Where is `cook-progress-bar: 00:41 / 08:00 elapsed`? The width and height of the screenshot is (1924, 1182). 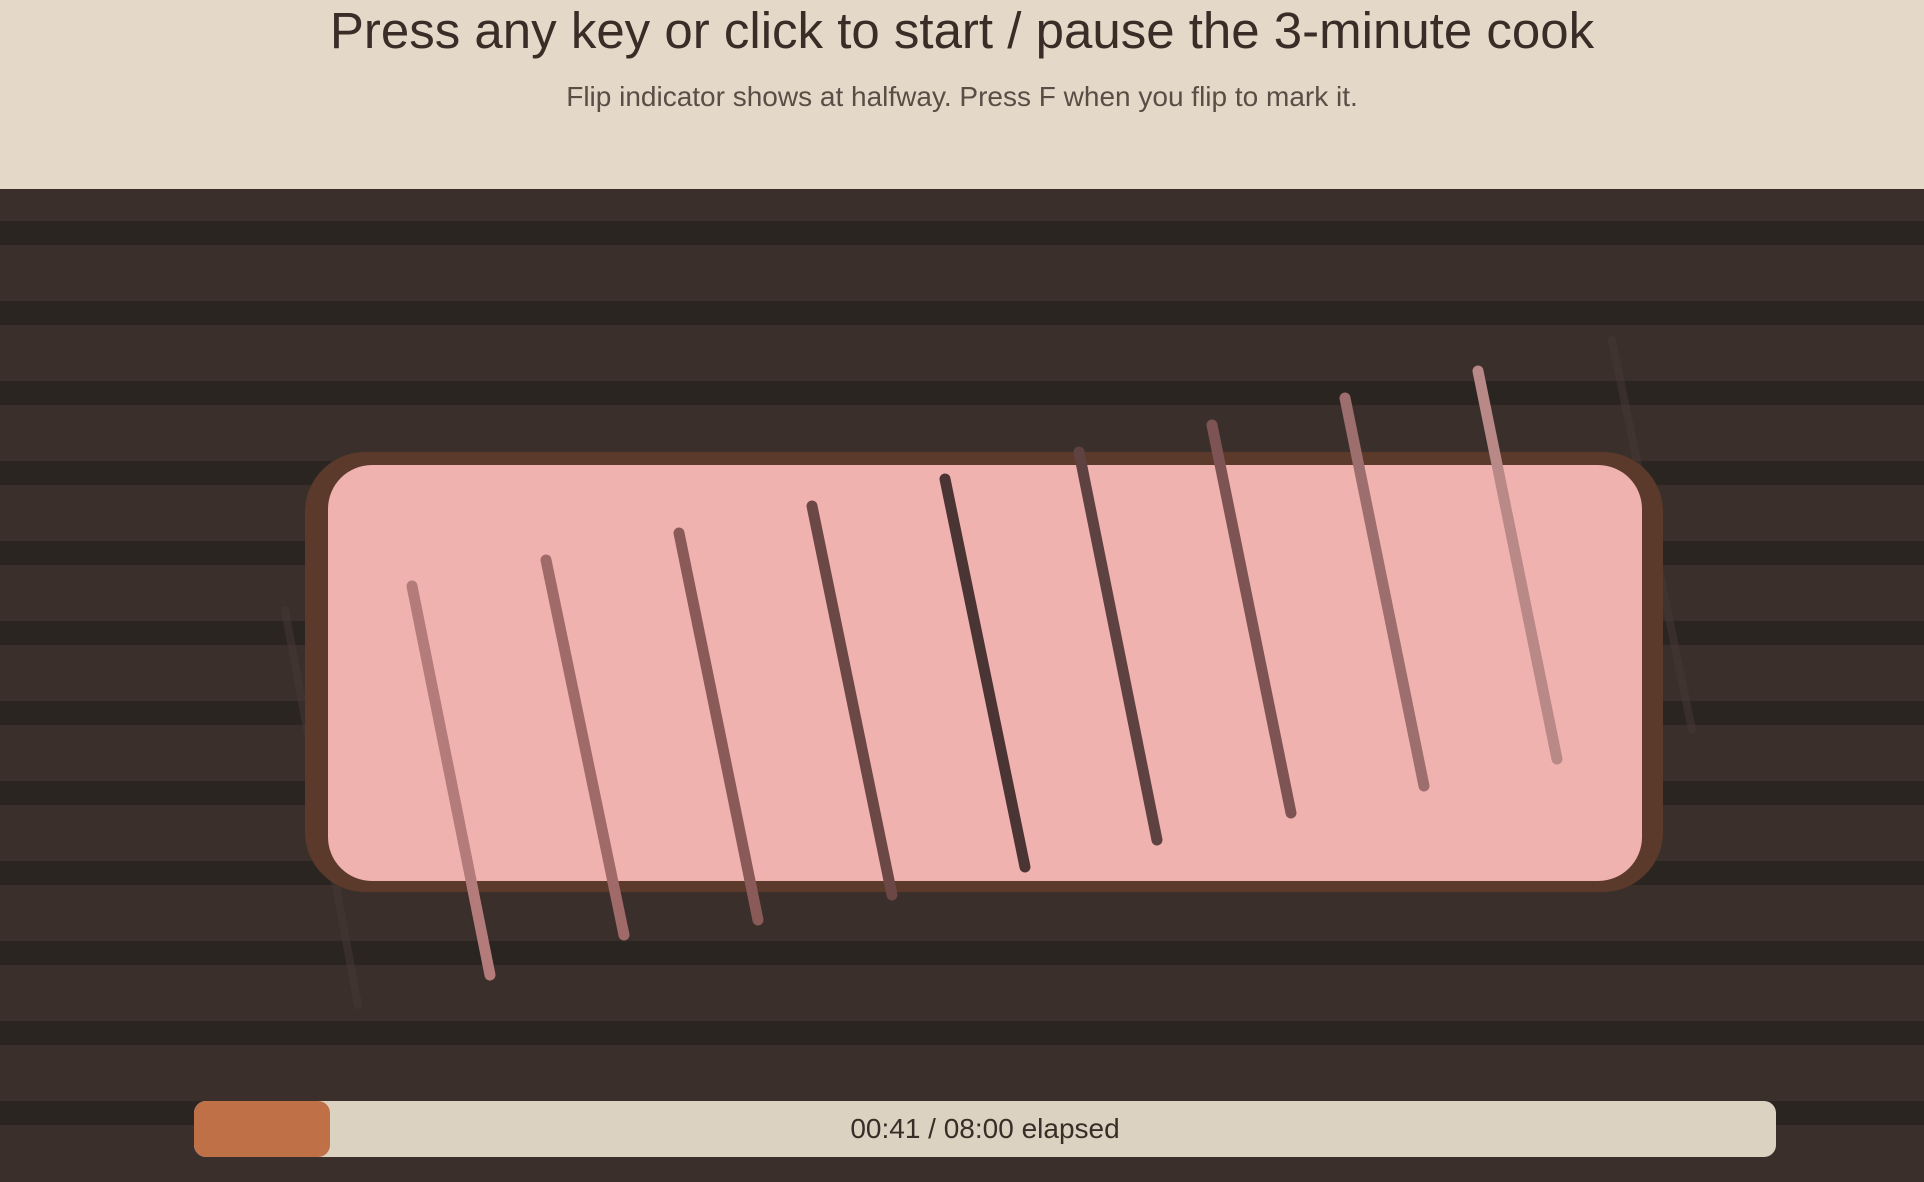
cook-progress-bar: 00:41 / 08:00 elapsed is located at coordinates (985, 1129).